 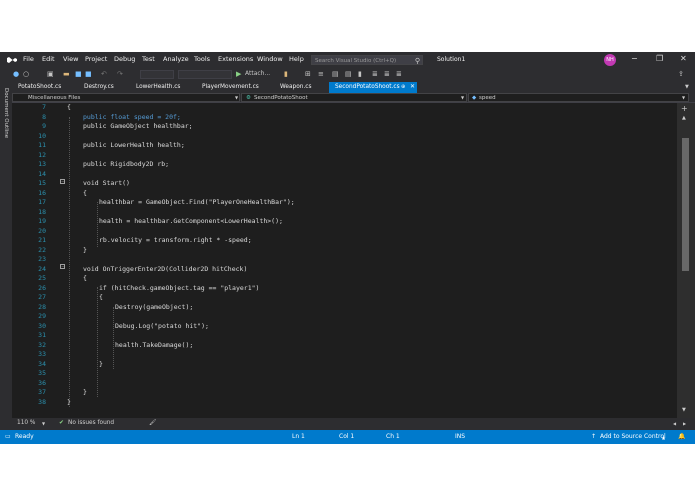 I want to click on search-placeholder: Search Visual Studio (Ctrl+Q), so click(x=356, y=61).